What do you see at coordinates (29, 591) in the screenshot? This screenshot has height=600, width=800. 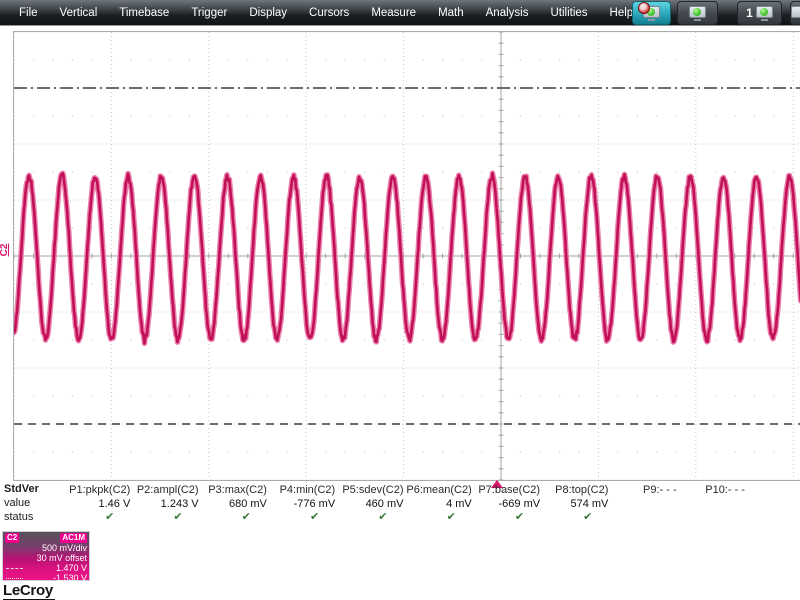 I see `lecroy-logo: LeCroy` at bounding box center [29, 591].